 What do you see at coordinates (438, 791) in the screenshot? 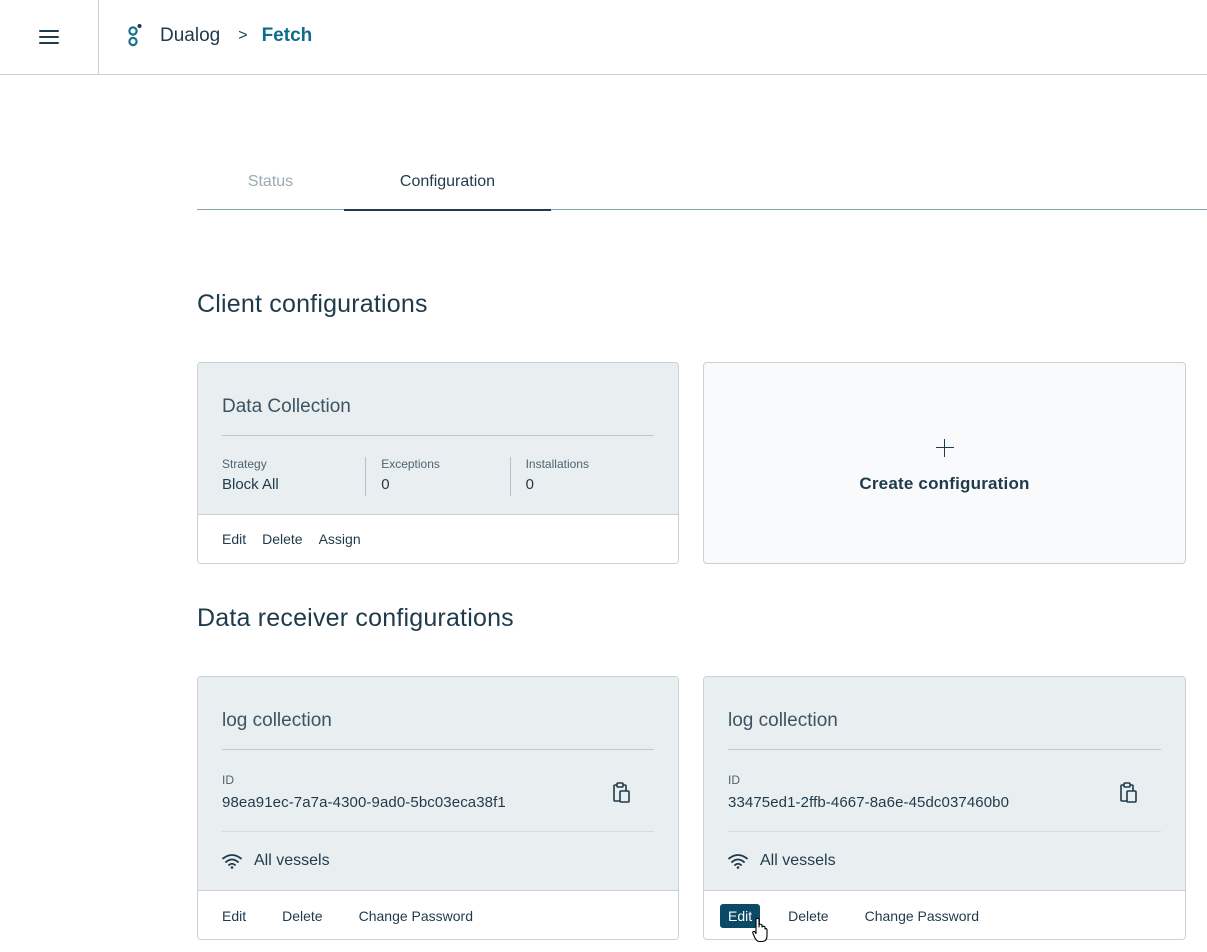
I see `id-block: ID 98ea91ec-7a7a-4300-9ad0-5bc03eca38f1` at bounding box center [438, 791].